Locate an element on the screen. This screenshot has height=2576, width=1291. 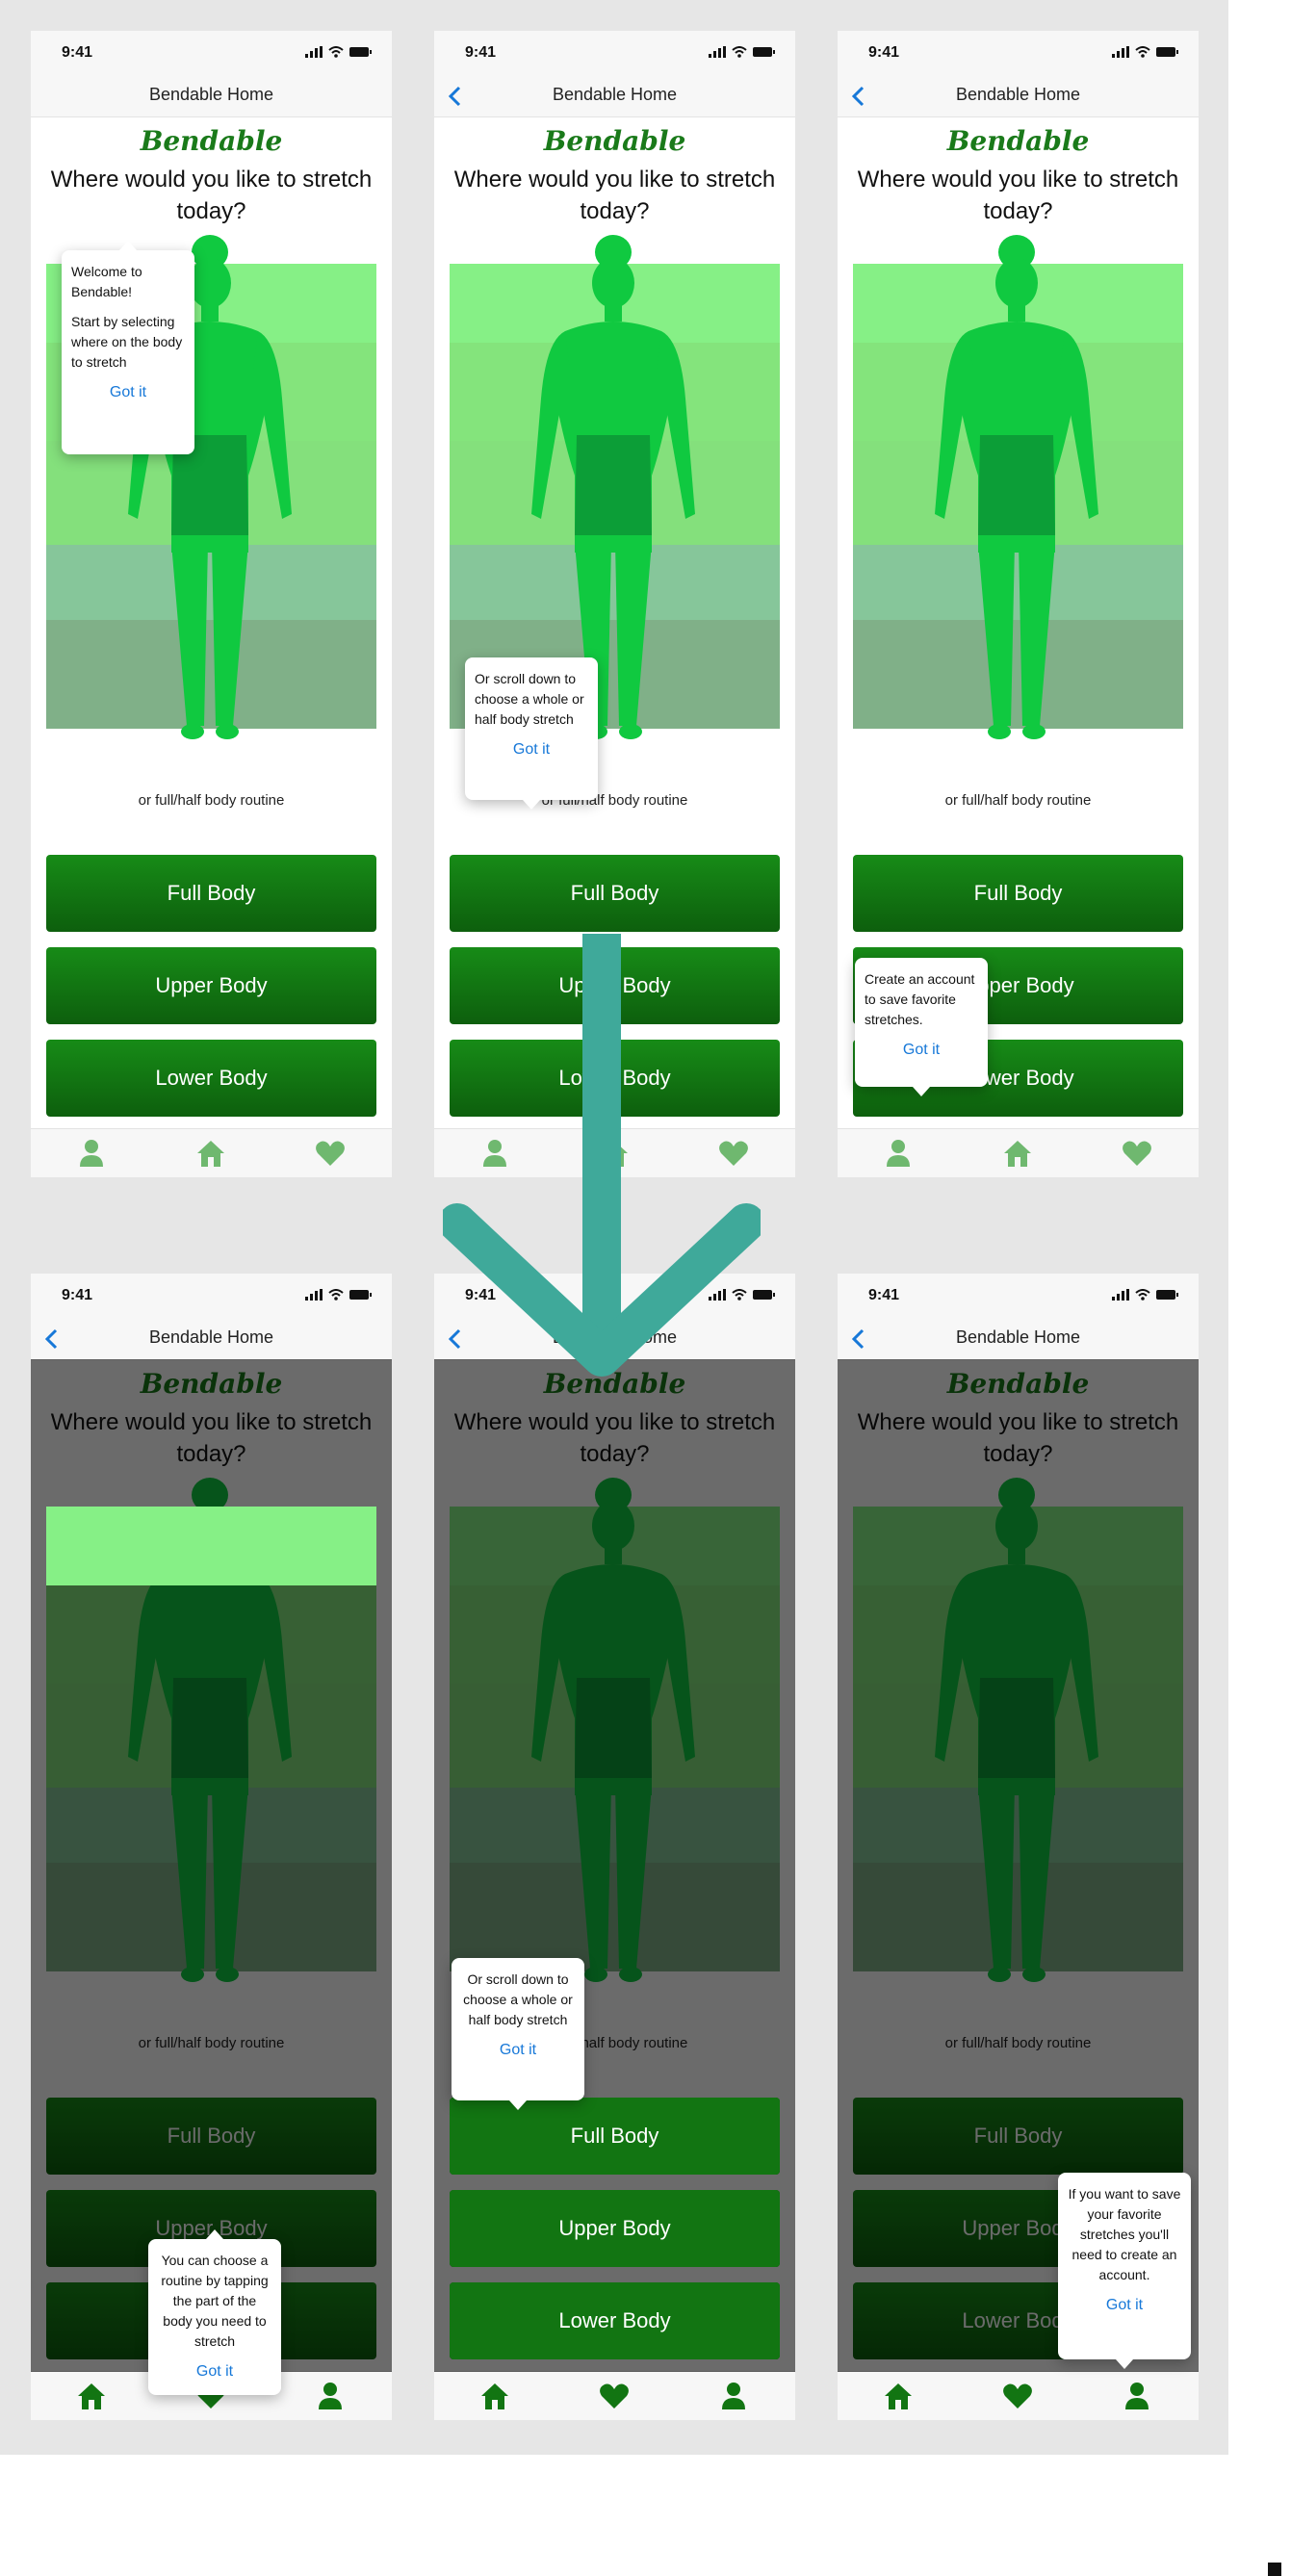
band-head-highlight is located at coordinates (211, 1546).